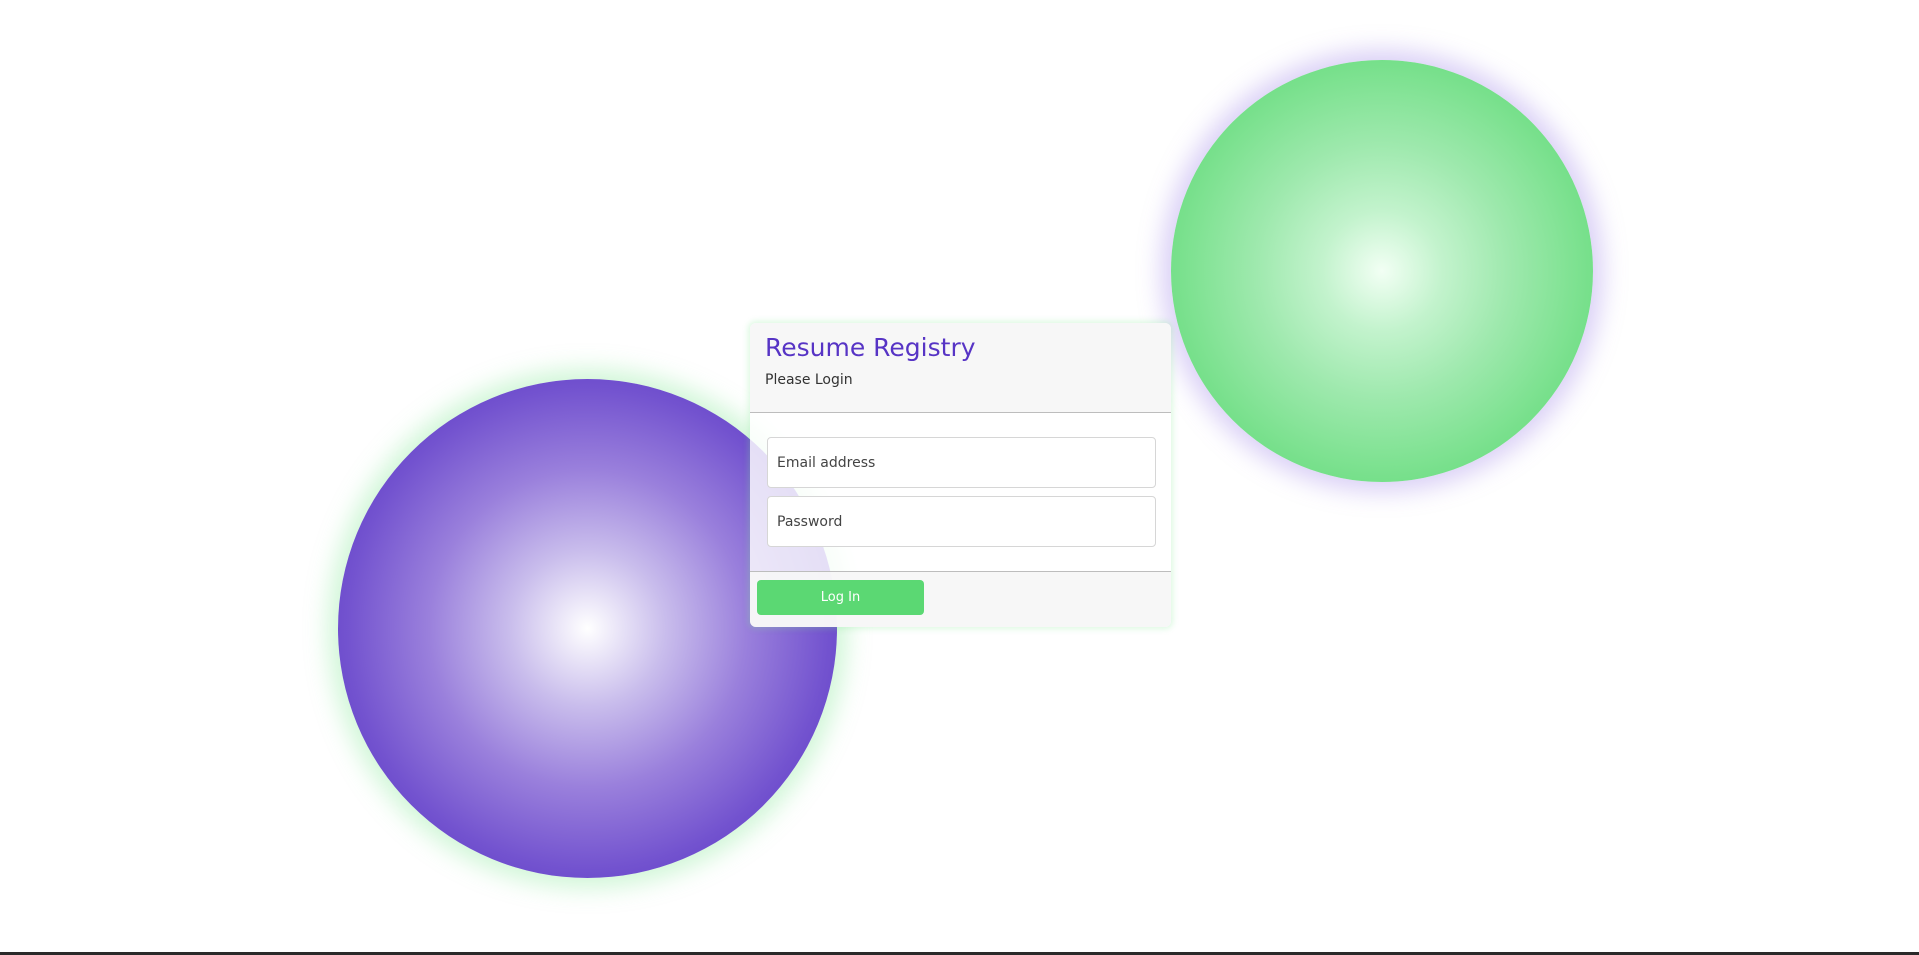 This screenshot has height=955, width=1919. Describe the element at coordinates (961, 462) in the screenshot. I see `email-field` at that location.